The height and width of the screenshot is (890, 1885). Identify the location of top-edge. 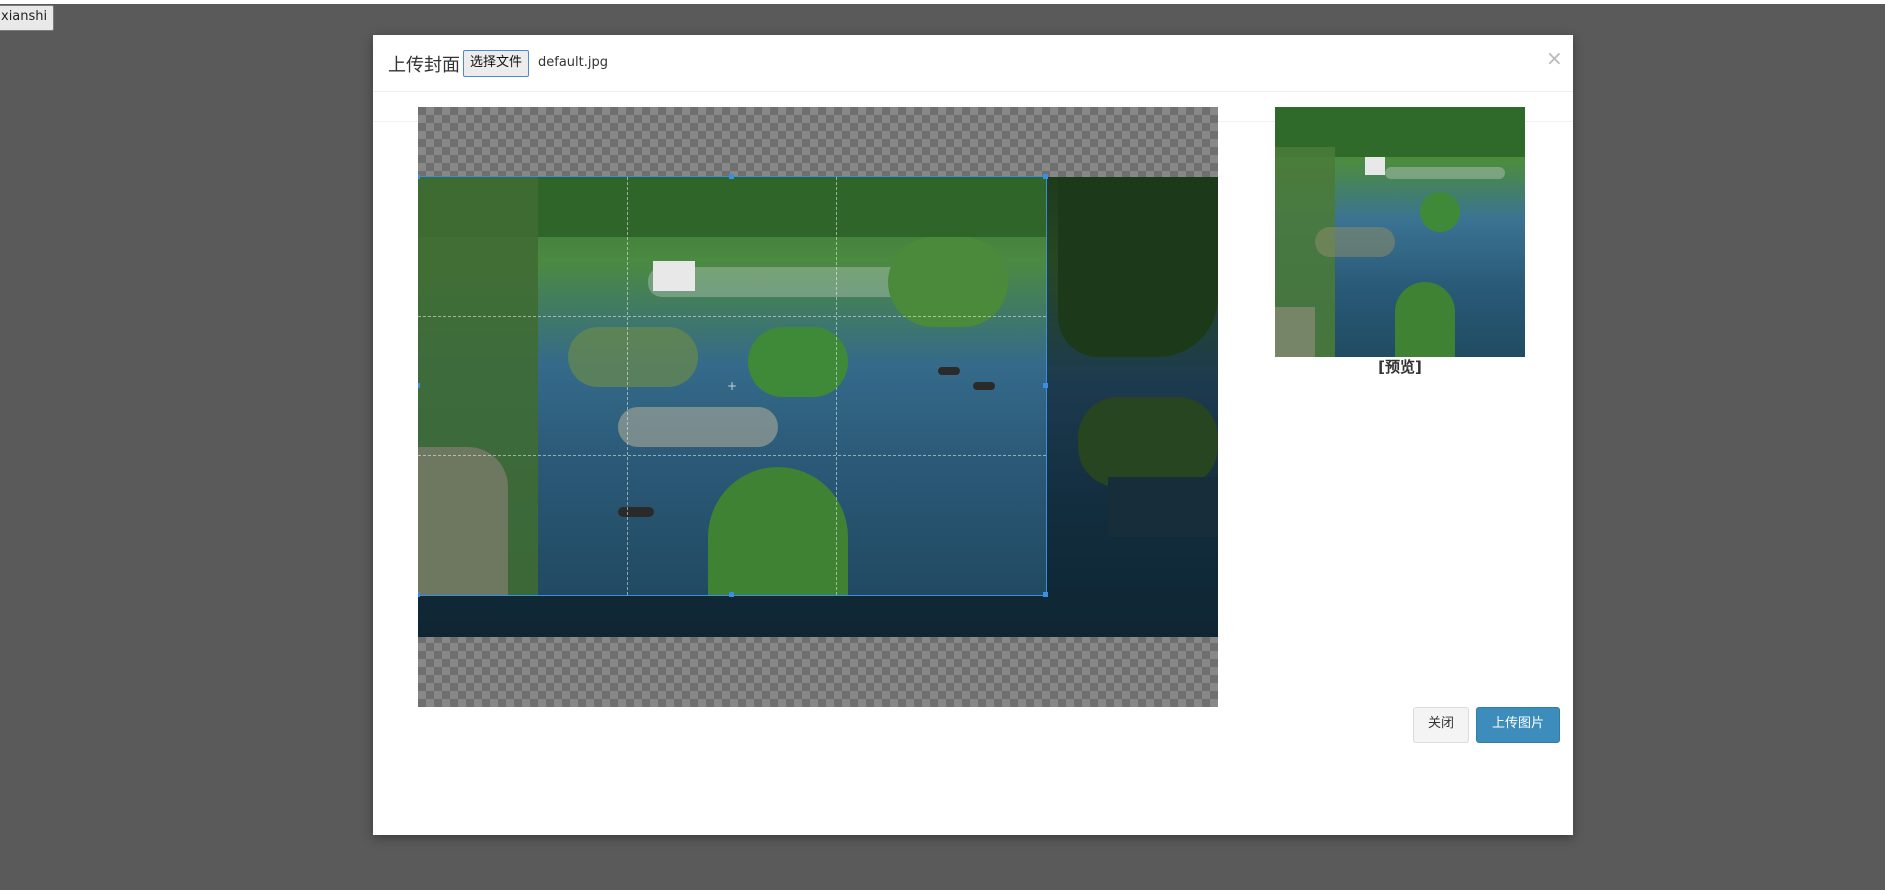
(942, 2).